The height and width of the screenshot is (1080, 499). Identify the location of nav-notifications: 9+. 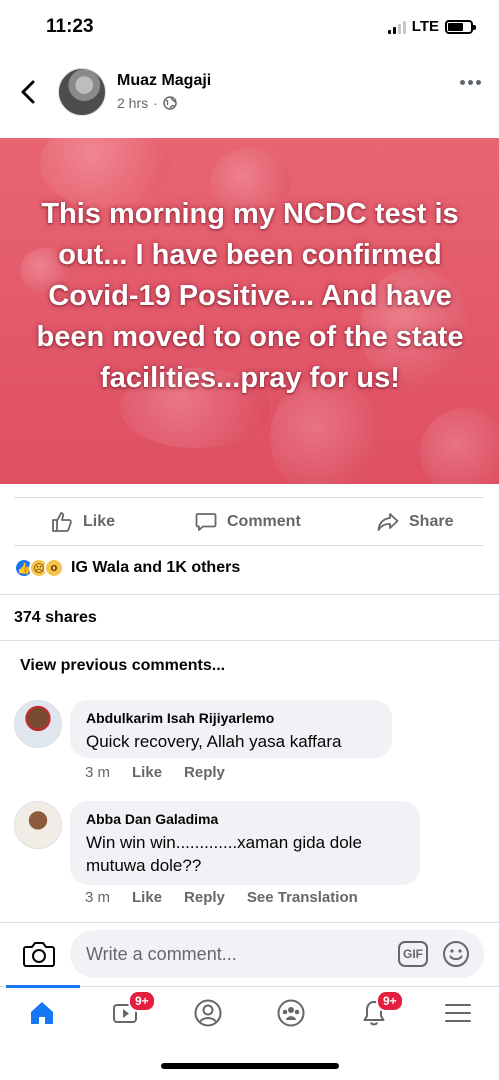
(380, 1010).